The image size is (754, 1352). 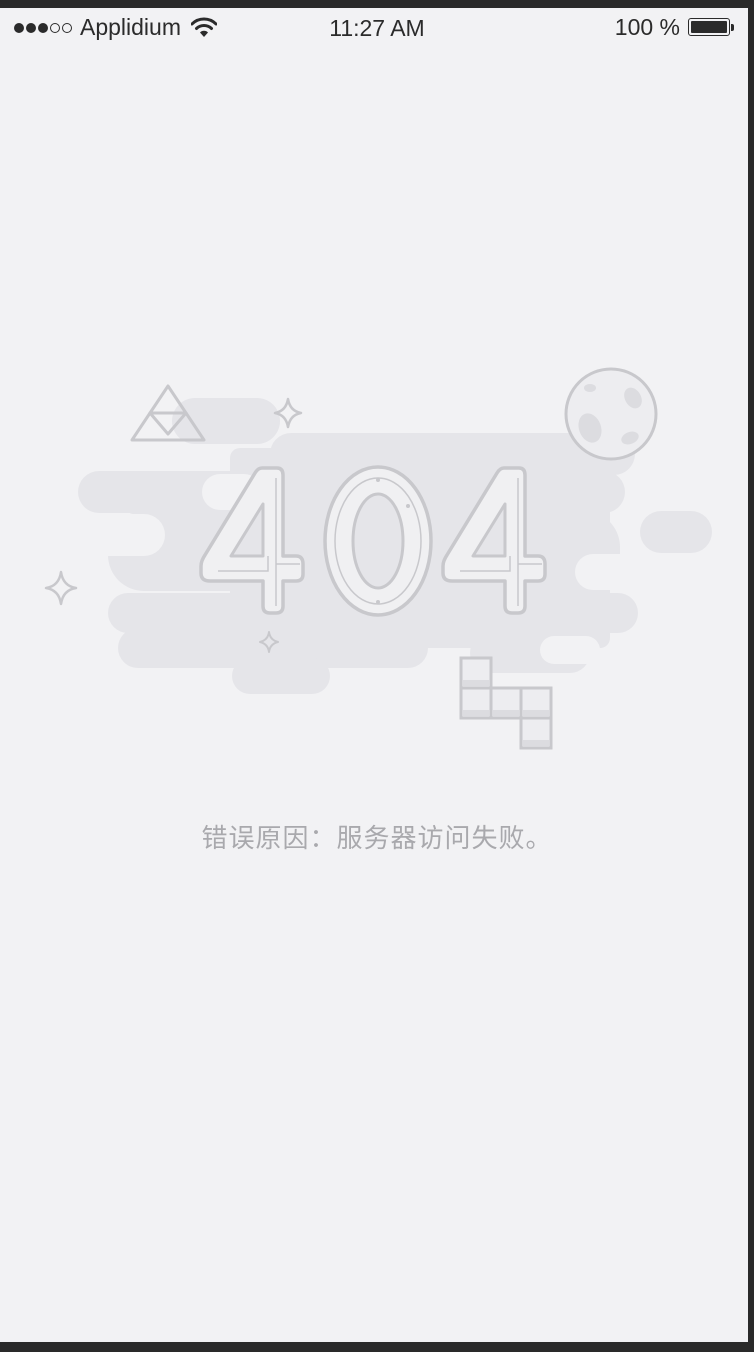 I want to click on moon-icon, so click(x=611, y=414).